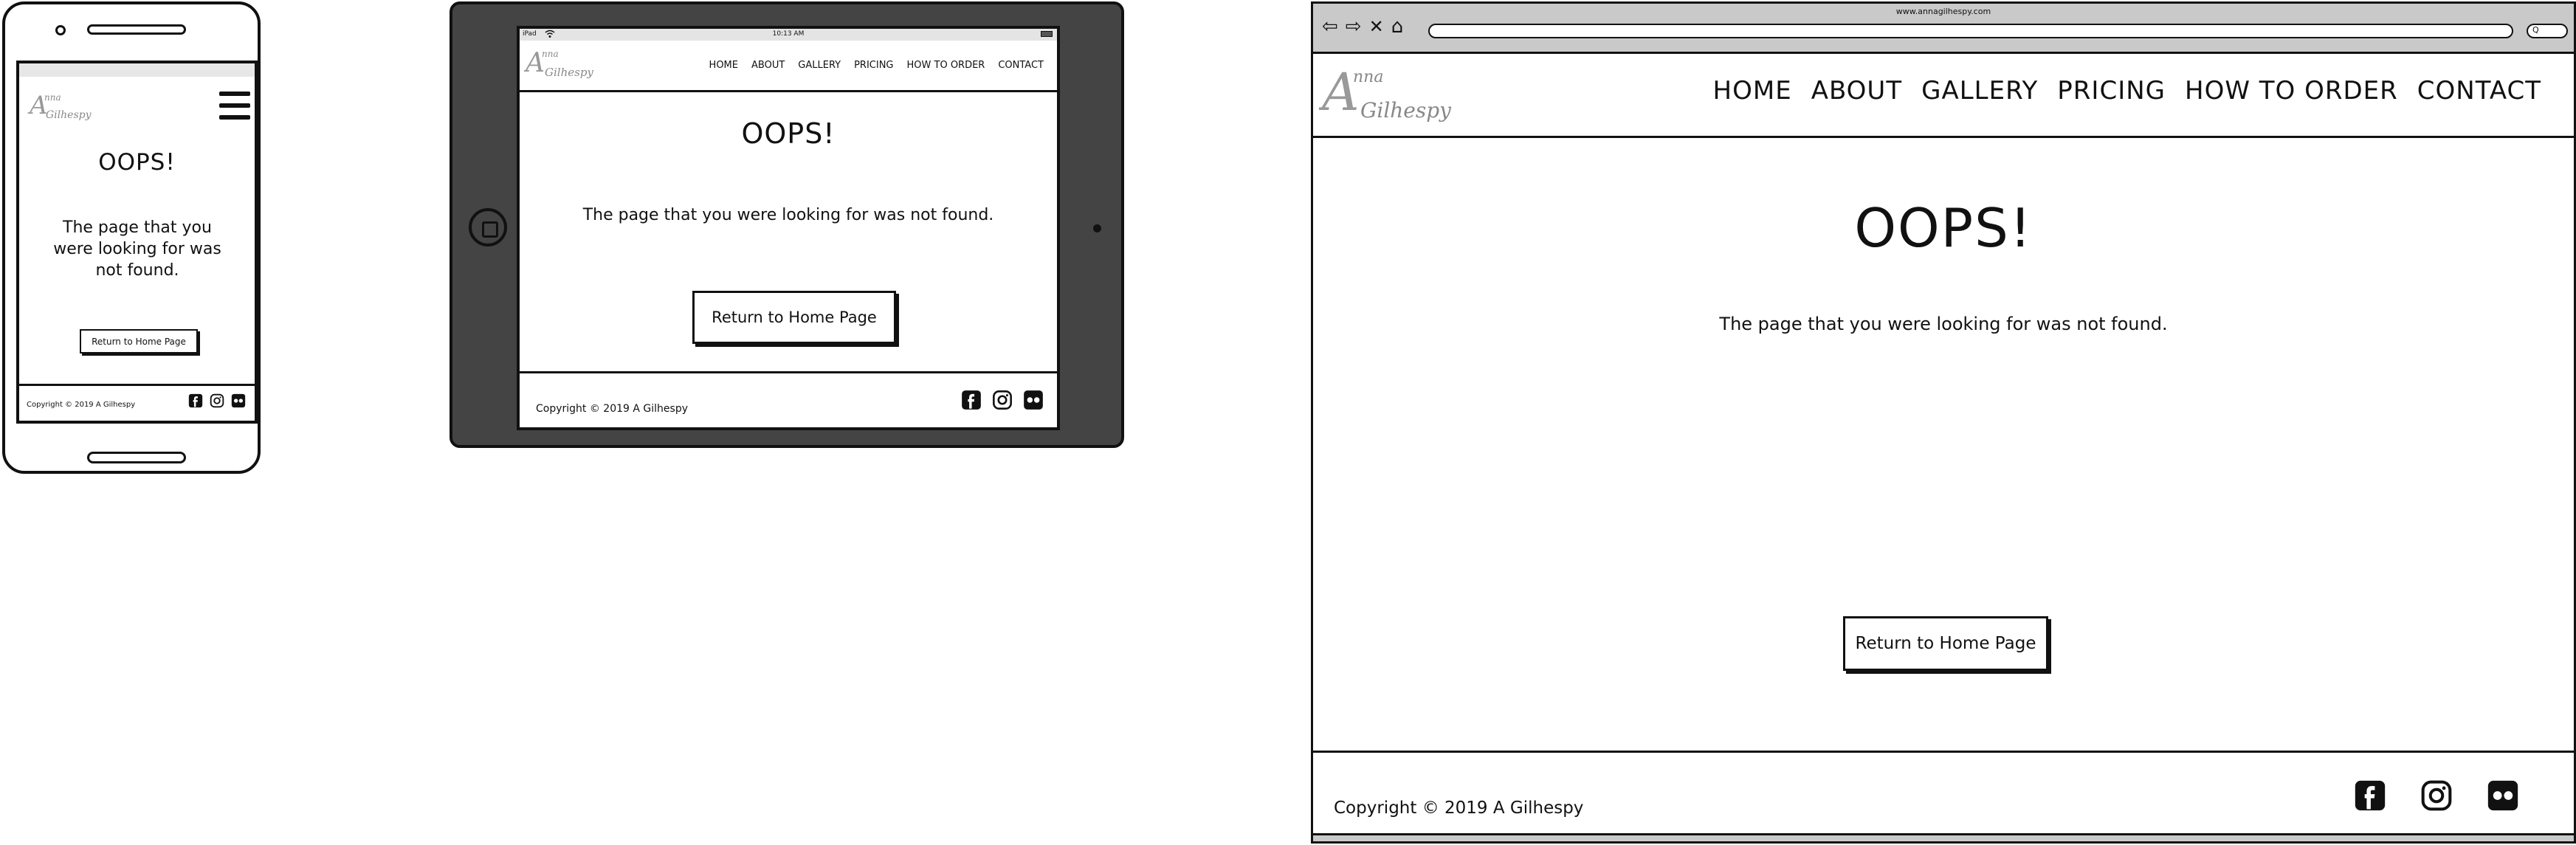 This screenshot has height=845, width=2576. I want to click on close-icon: ✕, so click(1377, 27).